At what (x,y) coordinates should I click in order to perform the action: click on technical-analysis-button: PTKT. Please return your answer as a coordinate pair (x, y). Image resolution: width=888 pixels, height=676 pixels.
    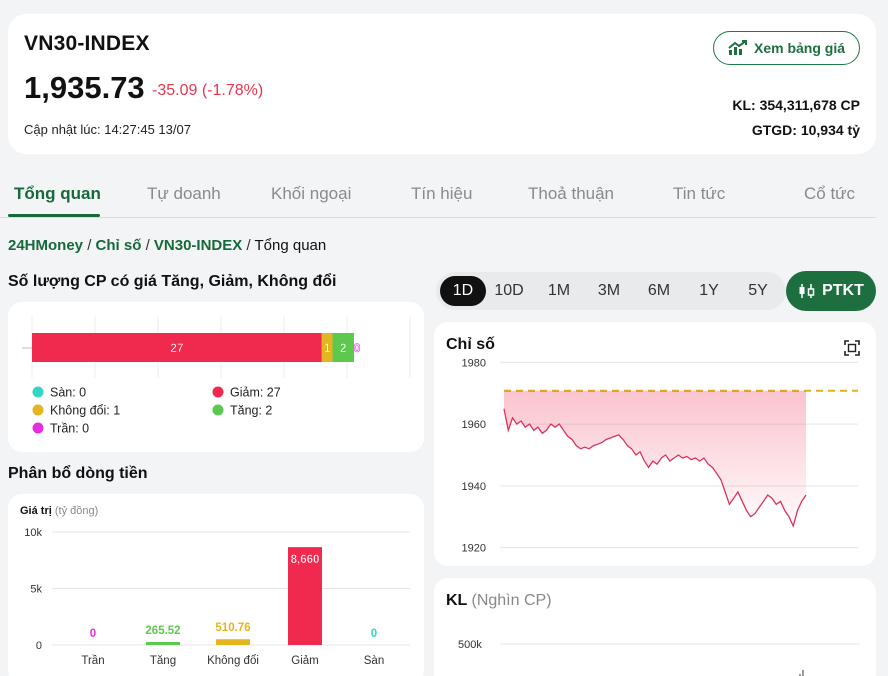
    Looking at the image, I should click on (831, 291).